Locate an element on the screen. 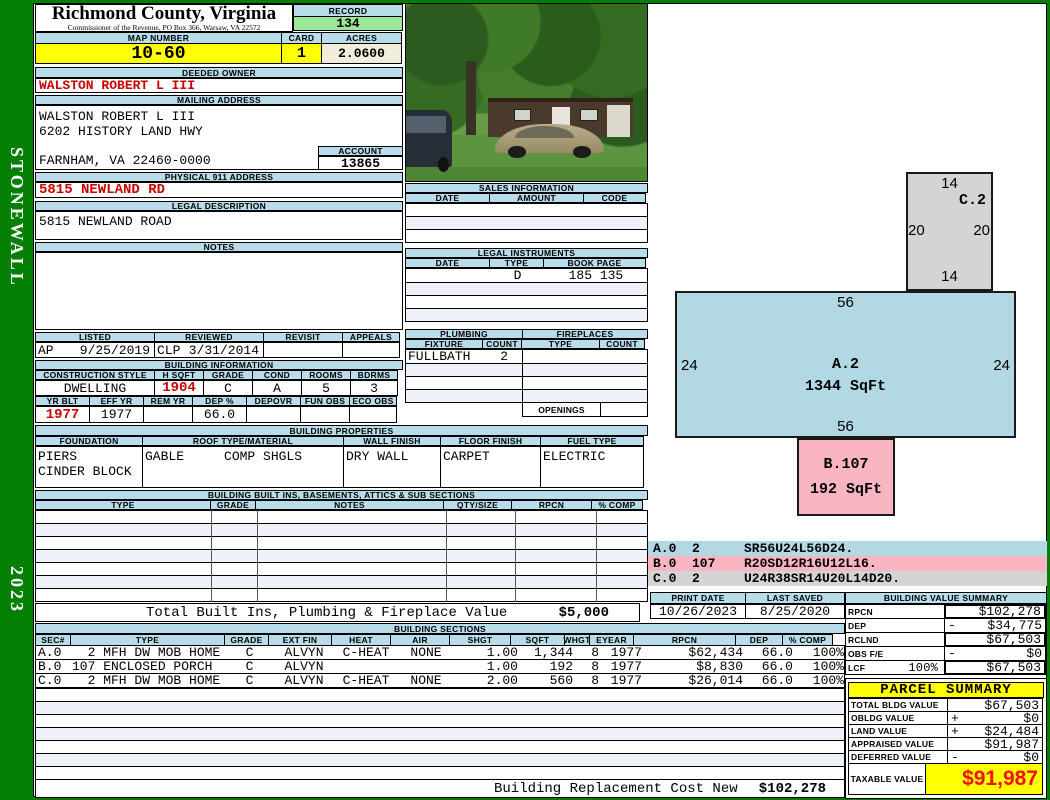  builtins-grade-header: GRADE is located at coordinates (233, 505).